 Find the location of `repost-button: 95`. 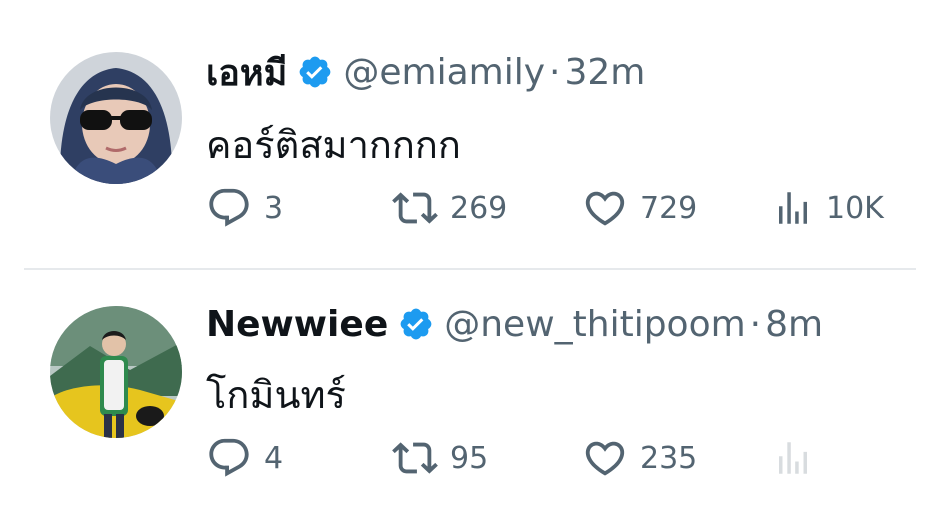

repost-button: 95 is located at coordinates (440, 458).